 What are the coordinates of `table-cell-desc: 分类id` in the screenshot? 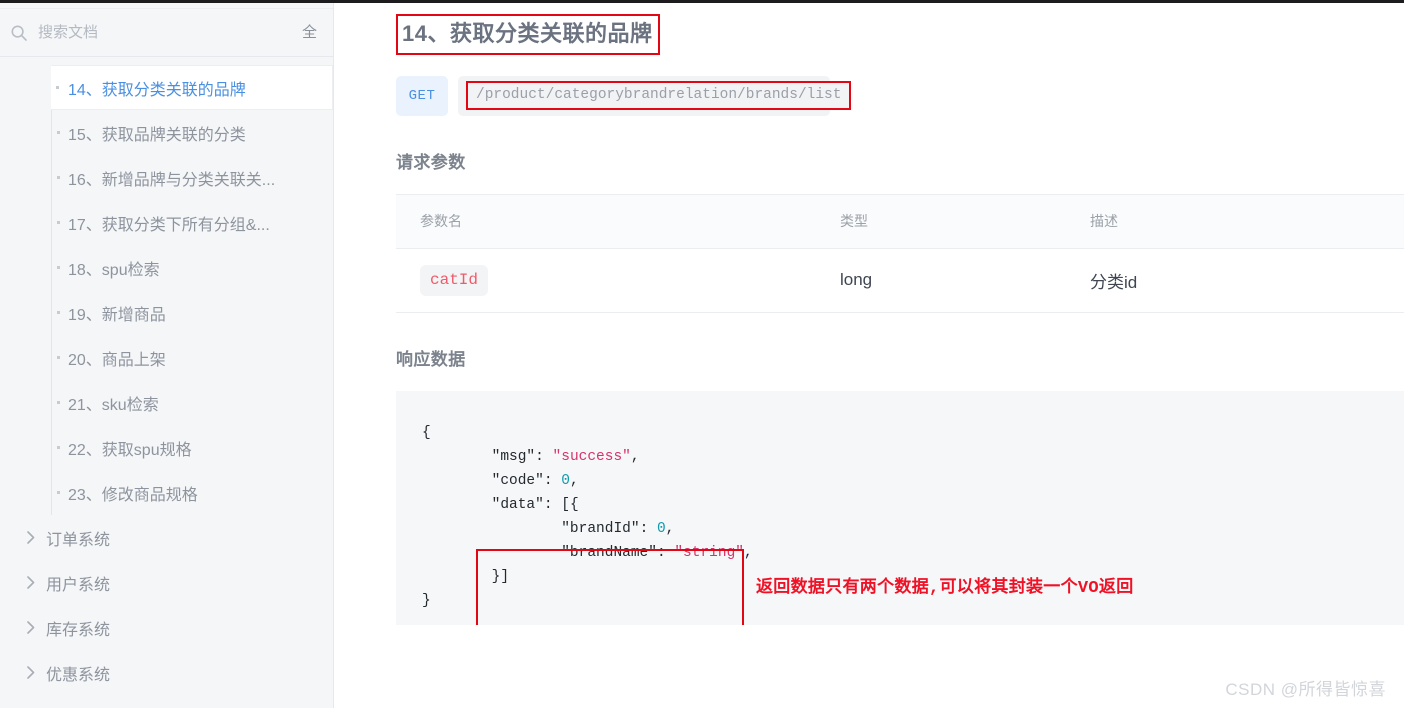 It's located at (1235, 280).